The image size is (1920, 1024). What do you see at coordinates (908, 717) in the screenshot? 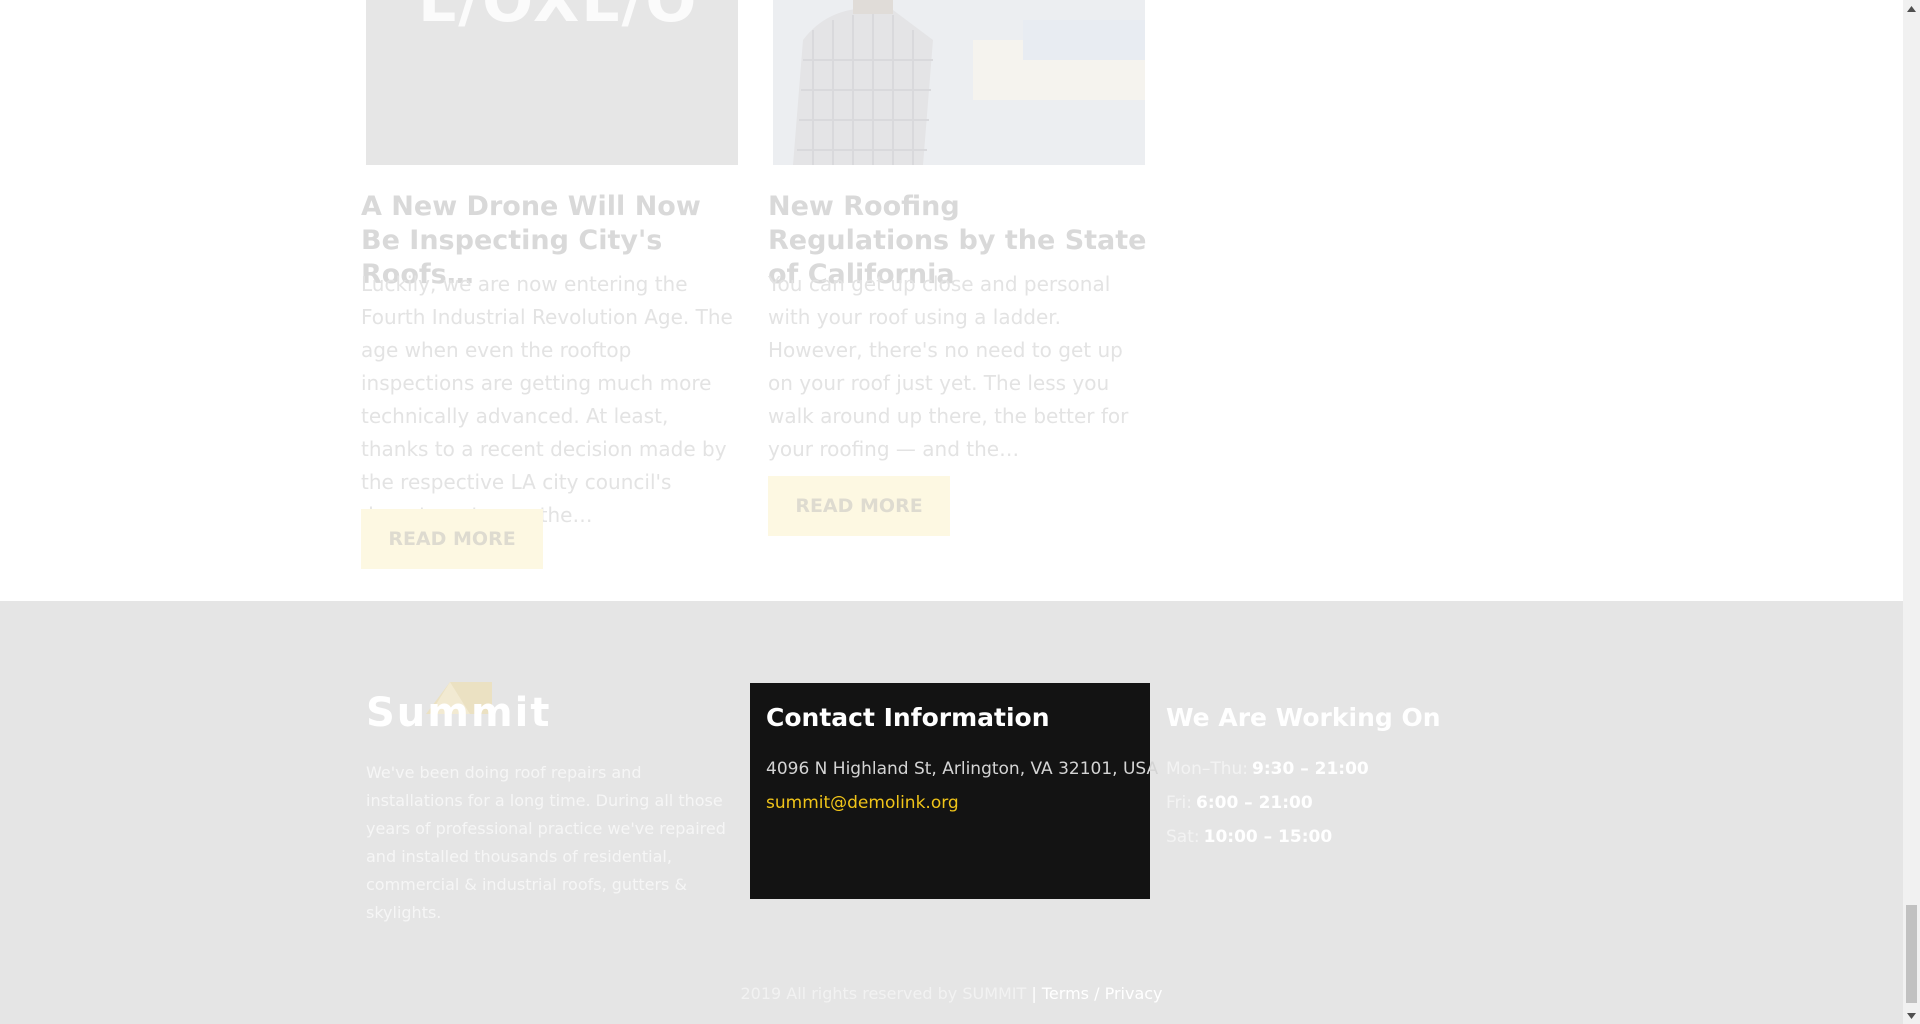
I see `contact-heading: Contact Information` at bounding box center [908, 717].